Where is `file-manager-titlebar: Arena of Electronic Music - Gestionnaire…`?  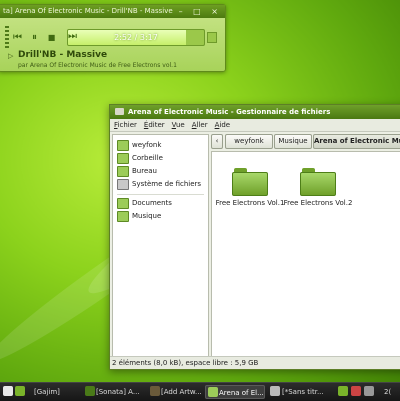 file-manager-titlebar: Arena of Electronic Music - Gestionnaire… is located at coordinates (255, 112).